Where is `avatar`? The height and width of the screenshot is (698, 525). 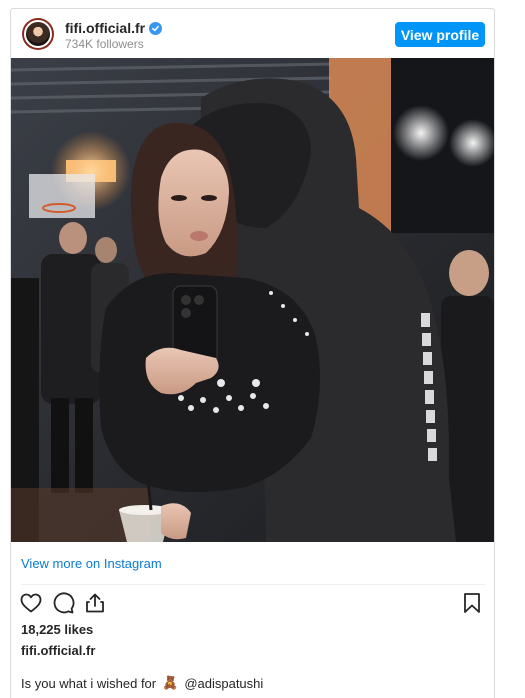 avatar is located at coordinates (38, 34).